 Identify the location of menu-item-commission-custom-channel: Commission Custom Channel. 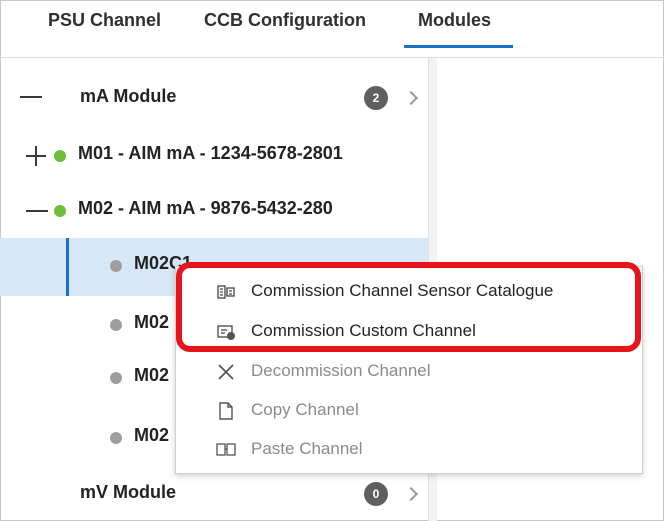
(409, 332).